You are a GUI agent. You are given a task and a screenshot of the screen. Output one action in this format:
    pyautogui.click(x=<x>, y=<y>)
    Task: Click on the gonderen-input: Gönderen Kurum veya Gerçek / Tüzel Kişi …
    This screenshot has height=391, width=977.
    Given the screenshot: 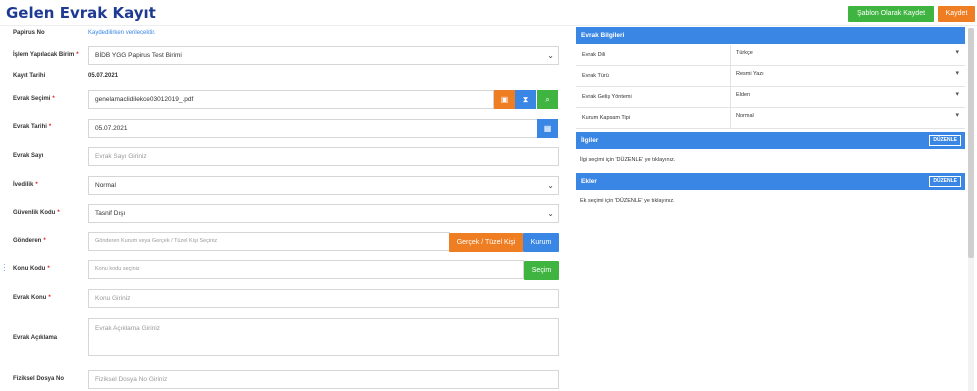 What is the action you would take?
    pyautogui.click(x=269, y=241)
    